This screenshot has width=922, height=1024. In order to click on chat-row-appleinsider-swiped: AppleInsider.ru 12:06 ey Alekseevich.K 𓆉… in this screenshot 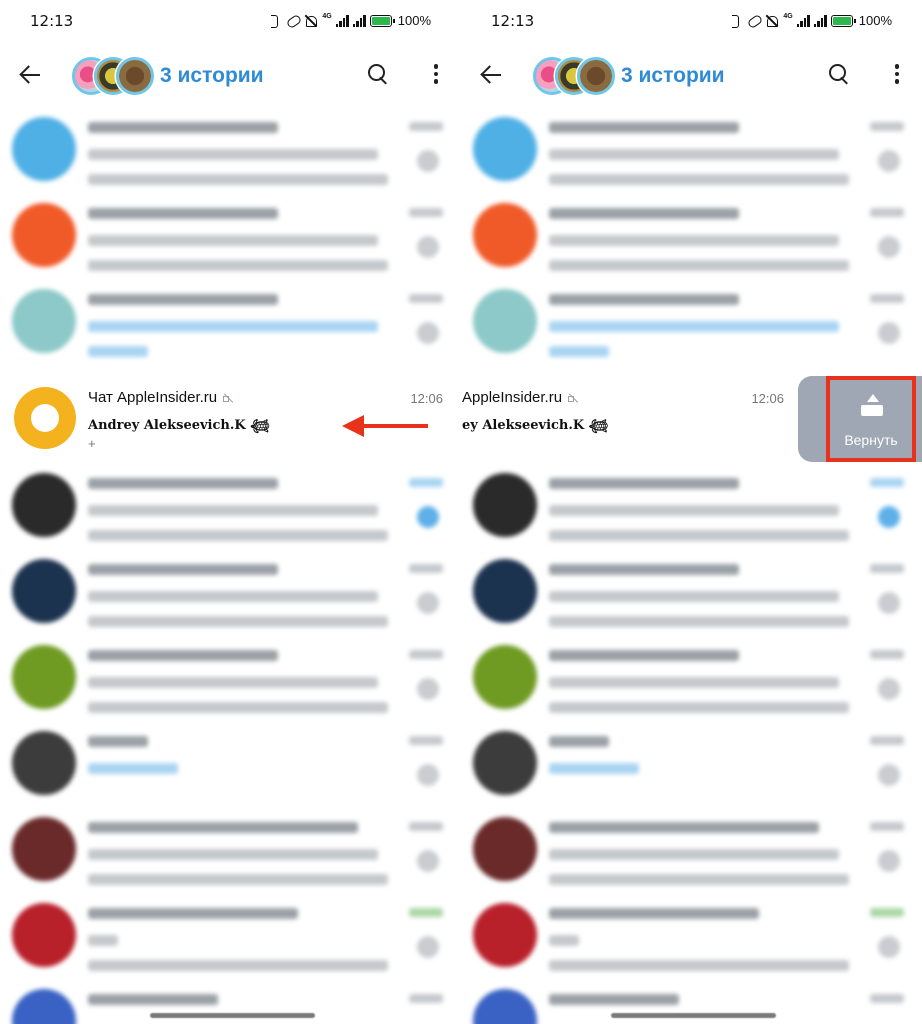, I will do `click(691, 419)`.